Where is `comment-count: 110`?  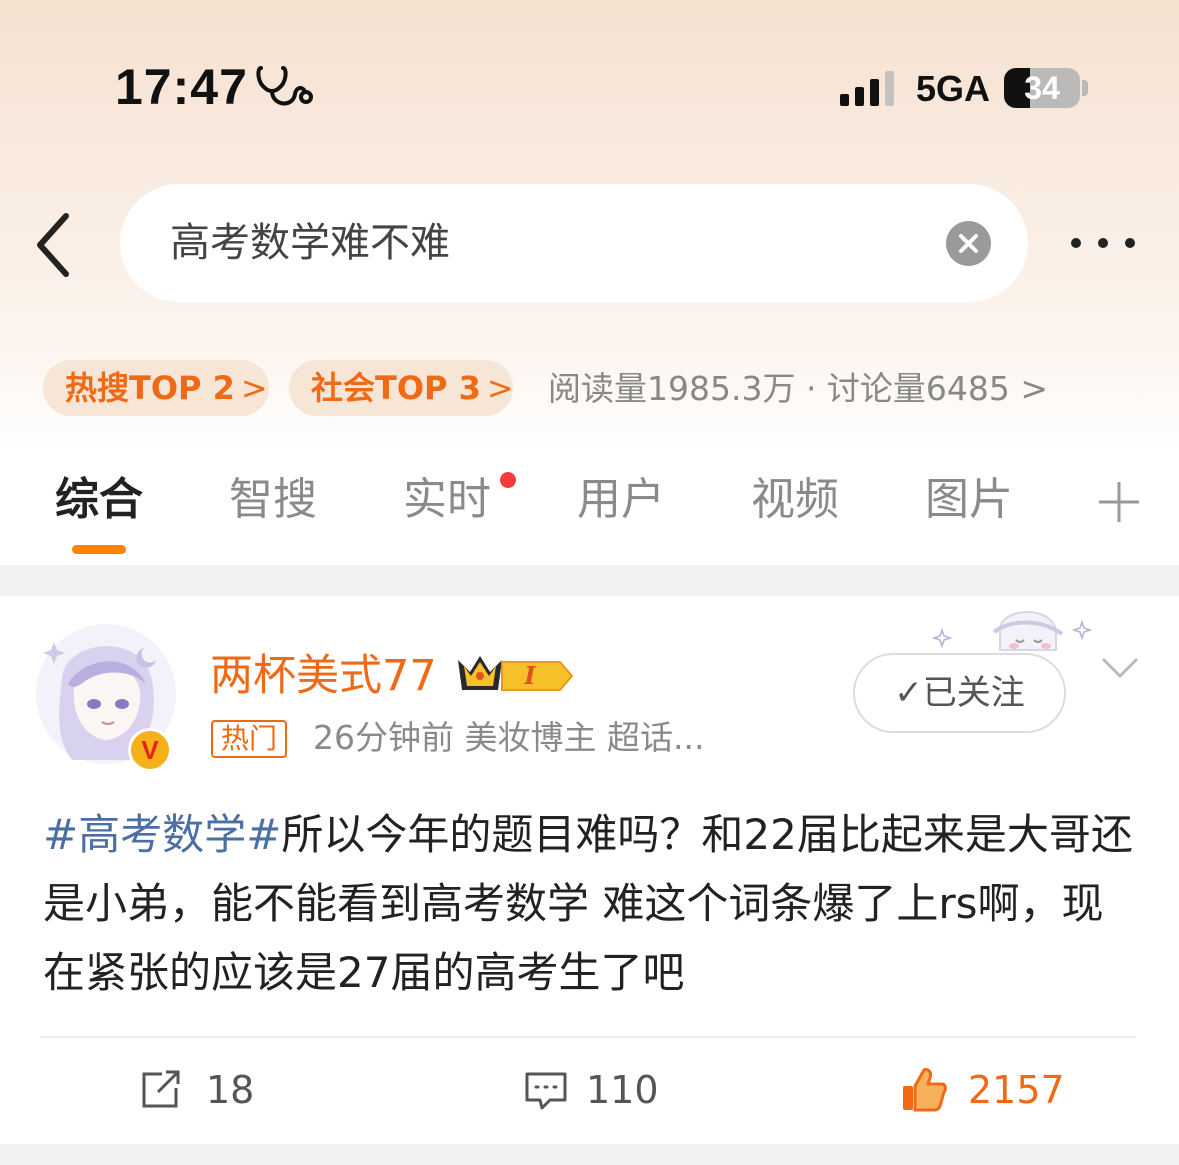
comment-count: 110 is located at coordinates (622, 1090).